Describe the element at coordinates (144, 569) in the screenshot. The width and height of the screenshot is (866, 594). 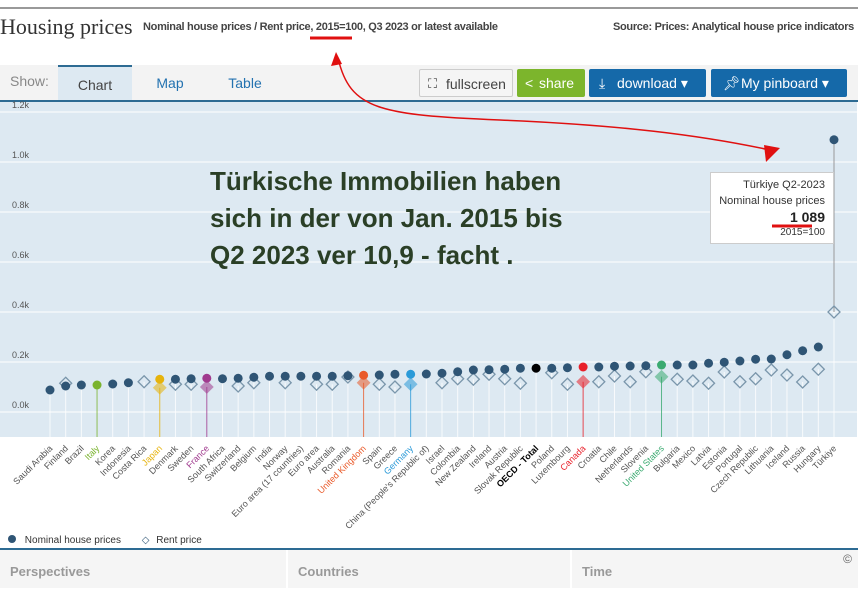
I see `perspectives-filter: Perspectives` at that location.